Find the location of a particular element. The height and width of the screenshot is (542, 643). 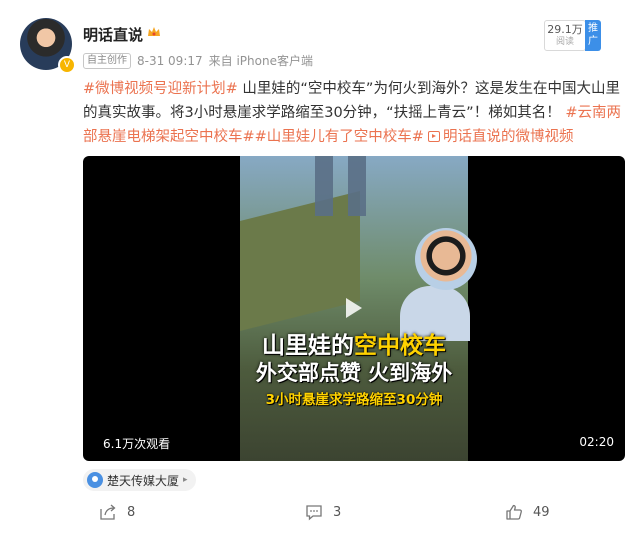

promote-button: 推广 is located at coordinates (593, 35).